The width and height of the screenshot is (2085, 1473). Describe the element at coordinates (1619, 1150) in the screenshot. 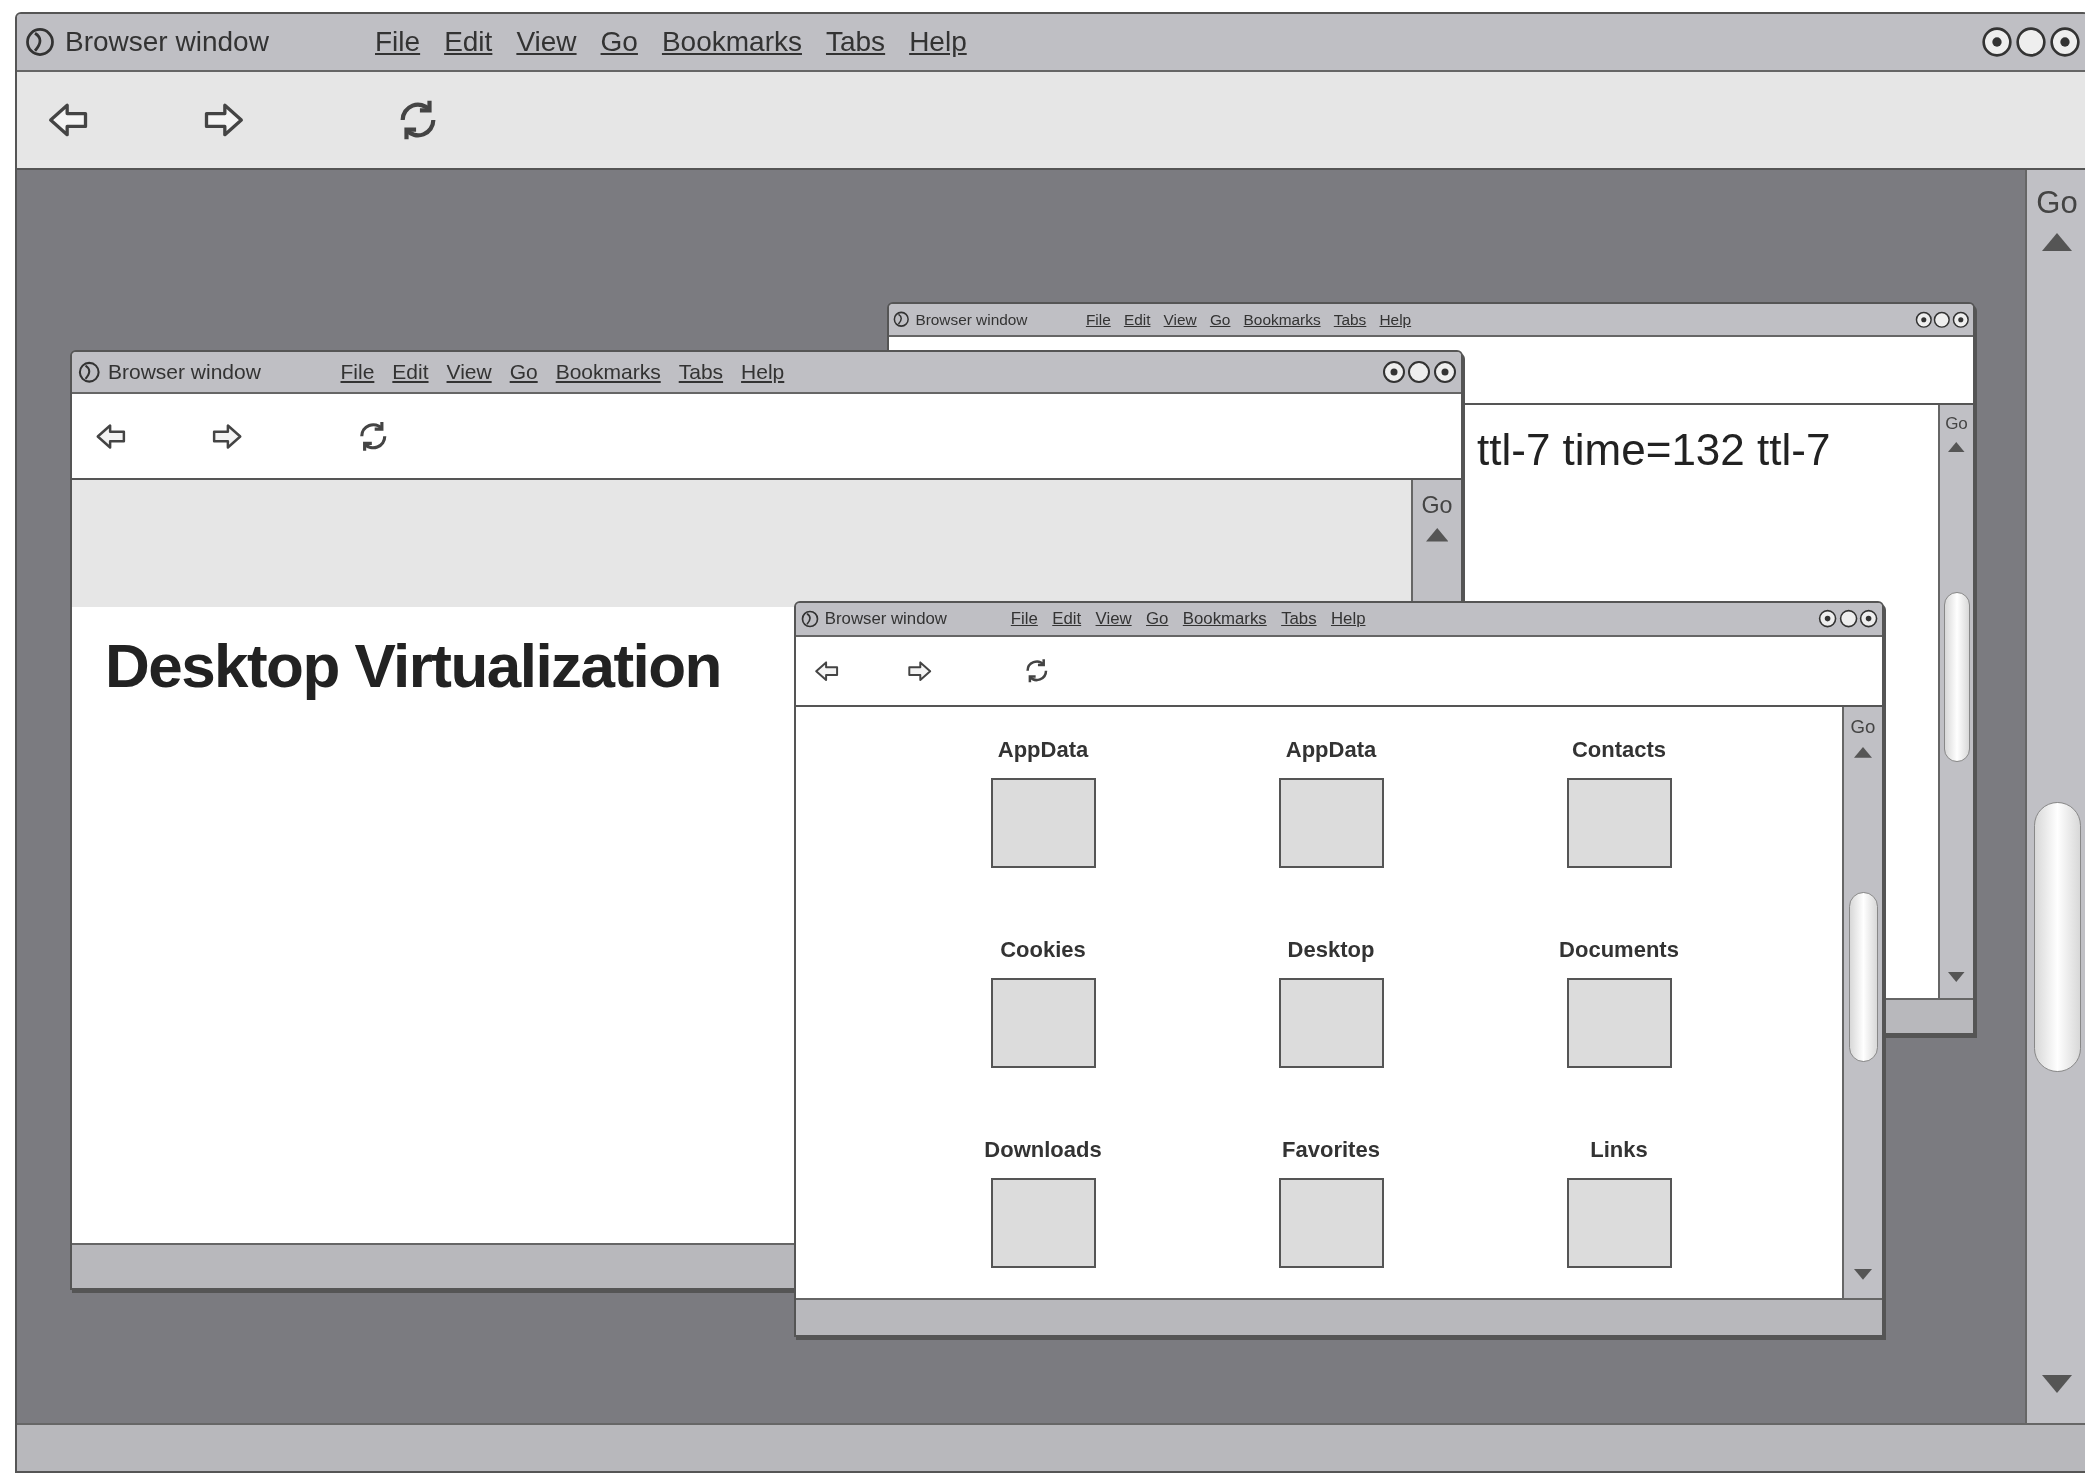

I see `folder-label: Links` at that location.